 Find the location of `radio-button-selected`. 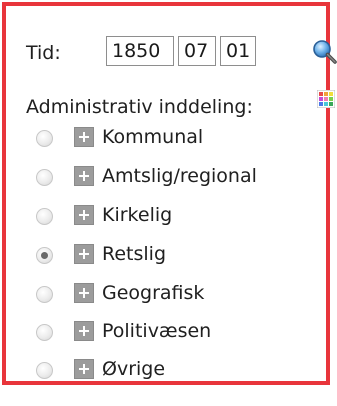

radio-button-selected is located at coordinates (44, 255).